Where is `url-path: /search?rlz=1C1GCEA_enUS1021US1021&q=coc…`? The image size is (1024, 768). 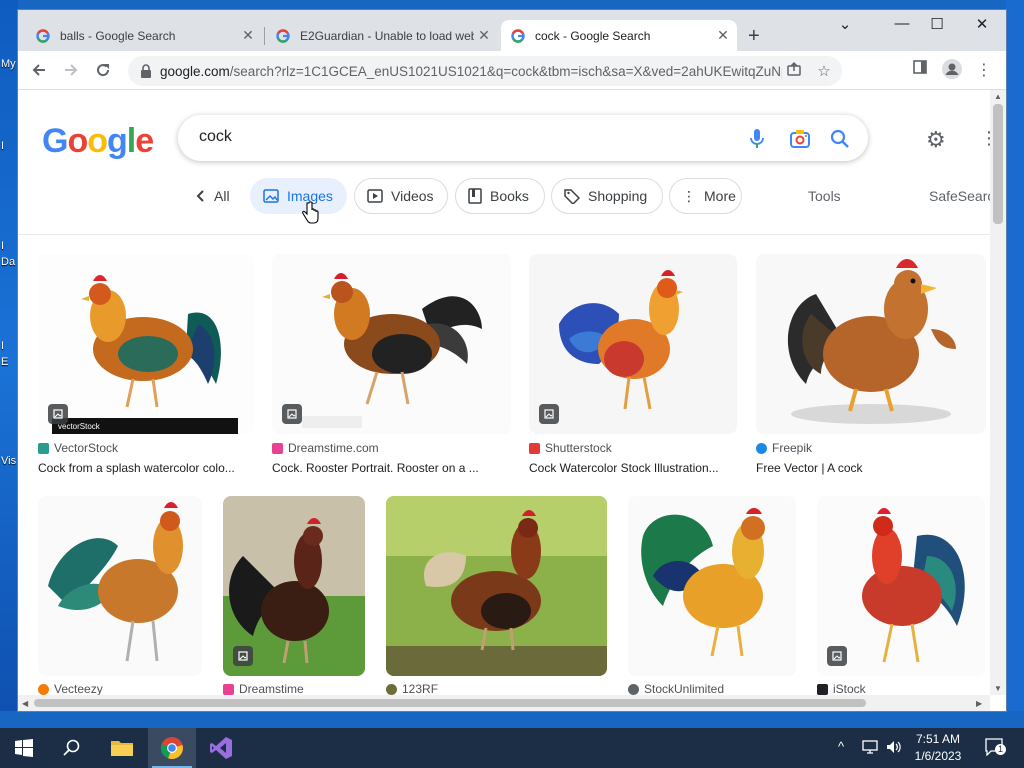 url-path: /search?rlz=1C1GCEA_enUS1021US1021&q=coc… is located at coordinates (505, 71).